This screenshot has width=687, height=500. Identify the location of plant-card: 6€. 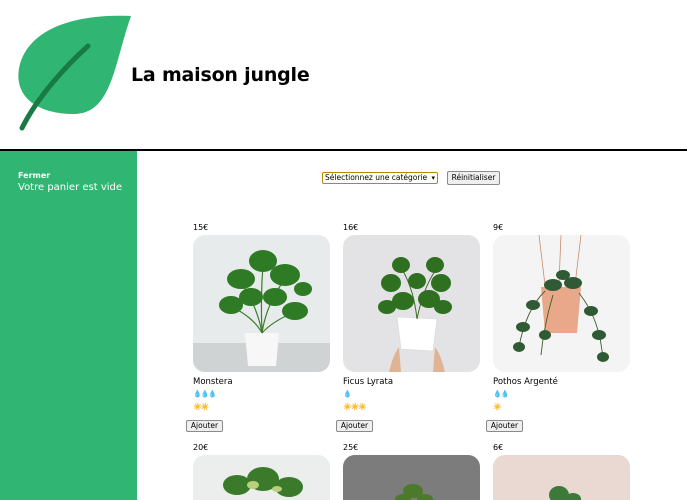
(561, 471).